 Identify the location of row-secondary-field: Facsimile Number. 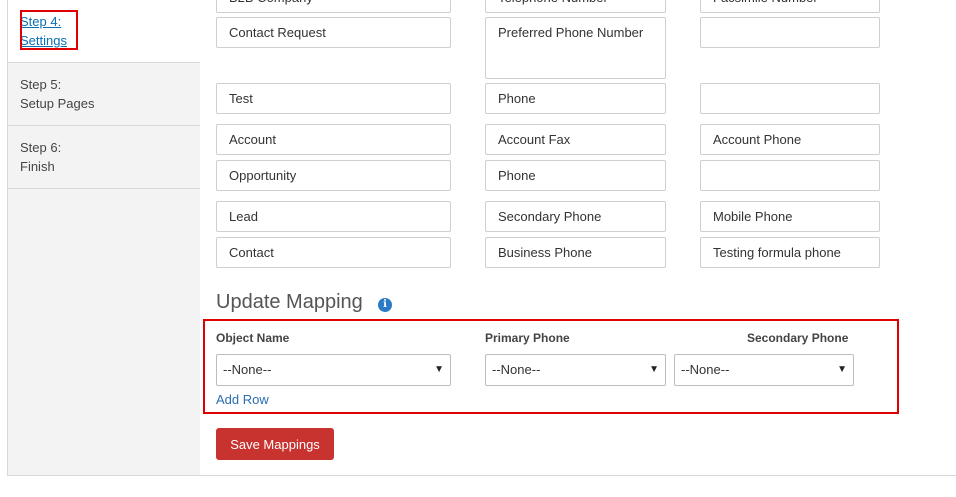
(790, 6).